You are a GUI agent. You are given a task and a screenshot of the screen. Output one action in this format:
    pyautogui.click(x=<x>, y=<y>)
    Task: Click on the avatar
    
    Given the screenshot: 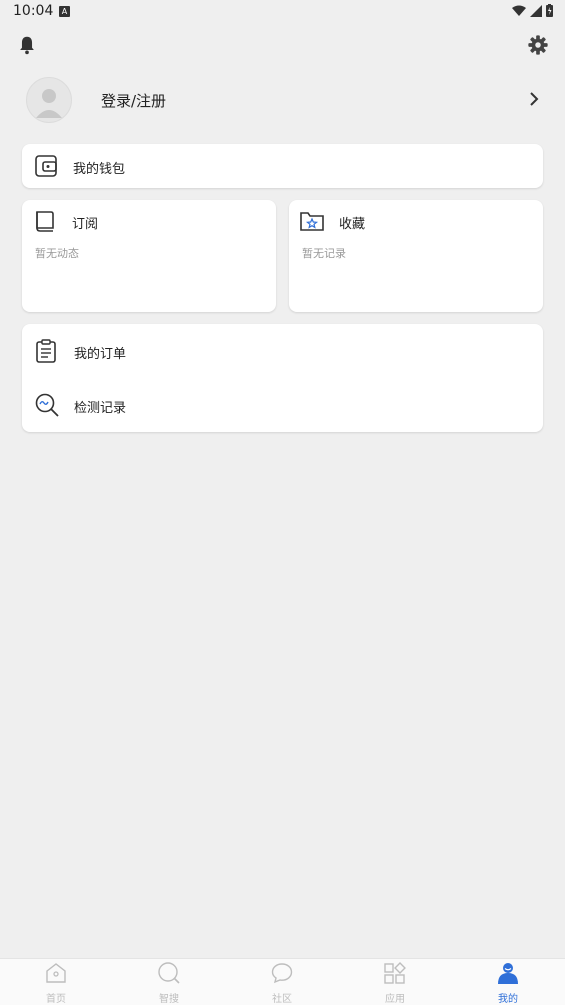 What is the action you would take?
    pyautogui.click(x=49, y=100)
    